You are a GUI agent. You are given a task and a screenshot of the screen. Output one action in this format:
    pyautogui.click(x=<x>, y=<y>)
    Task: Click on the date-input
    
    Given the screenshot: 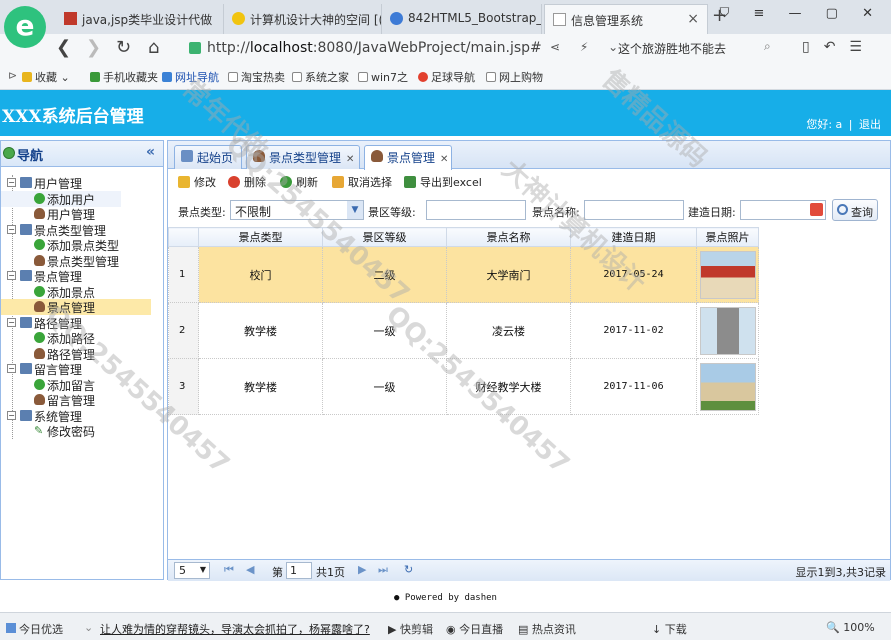 What is the action you would take?
    pyautogui.click(x=783, y=210)
    